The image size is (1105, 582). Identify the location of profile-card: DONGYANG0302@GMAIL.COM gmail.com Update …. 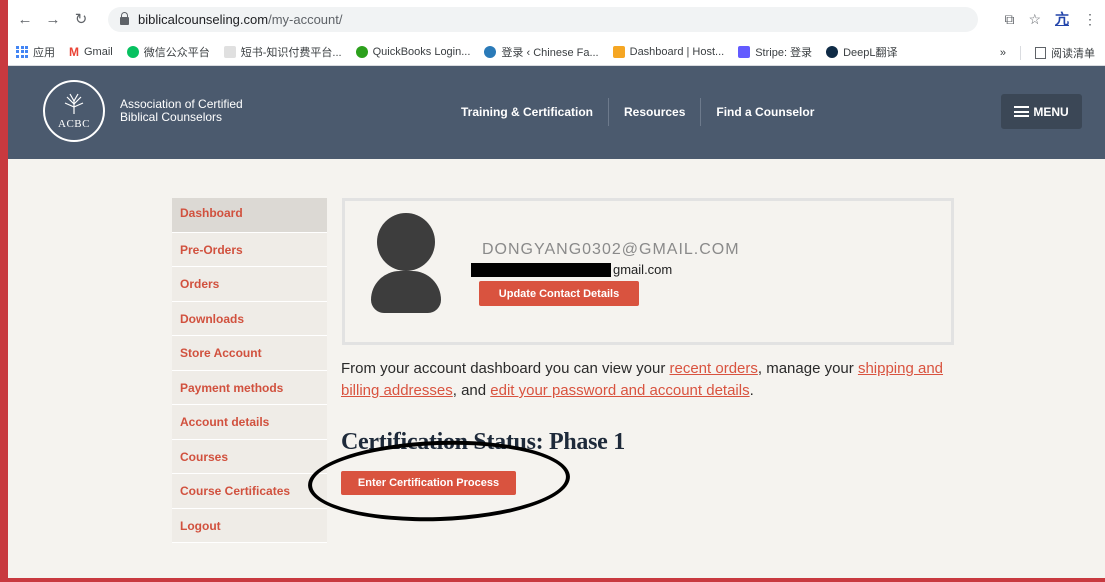
(648, 271).